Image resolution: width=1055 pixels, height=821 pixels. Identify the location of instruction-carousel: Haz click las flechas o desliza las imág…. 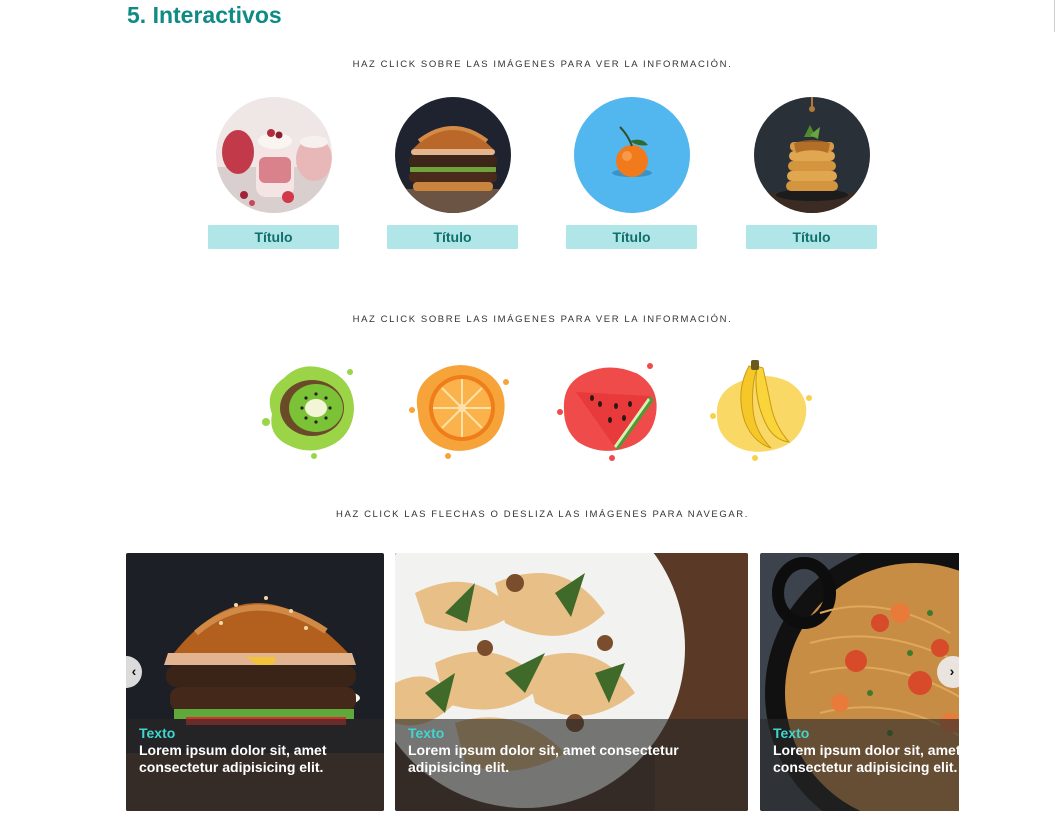
(542, 514).